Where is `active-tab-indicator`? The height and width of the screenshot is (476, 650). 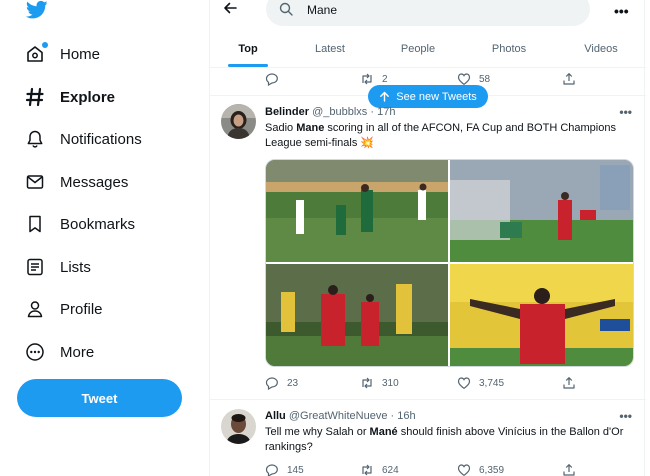 active-tab-indicator is located at coordinates (248, 65).